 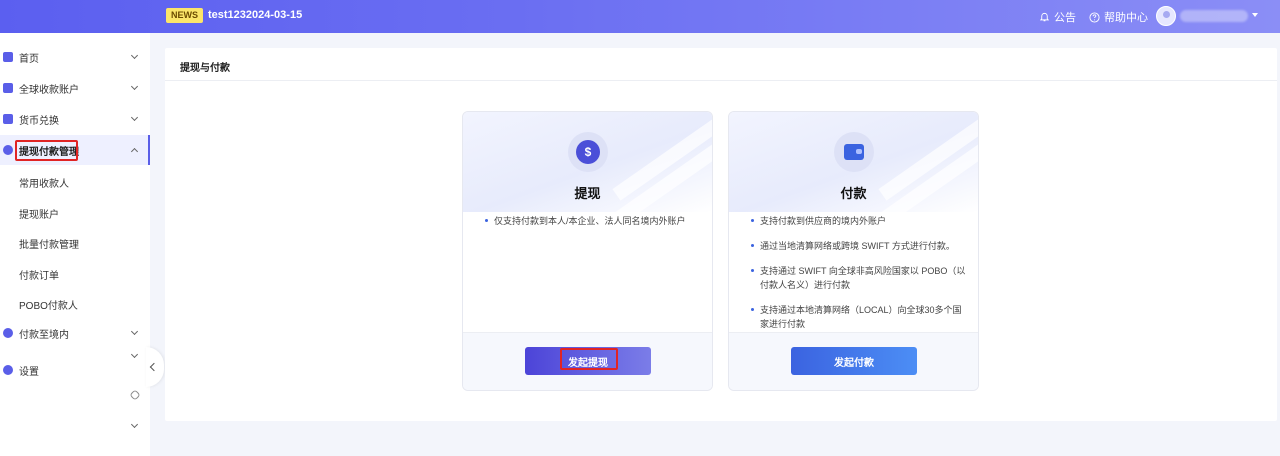 I want to click on feature-item: 支持付款到供应商的境内外账户, so click(x=858, y=221).